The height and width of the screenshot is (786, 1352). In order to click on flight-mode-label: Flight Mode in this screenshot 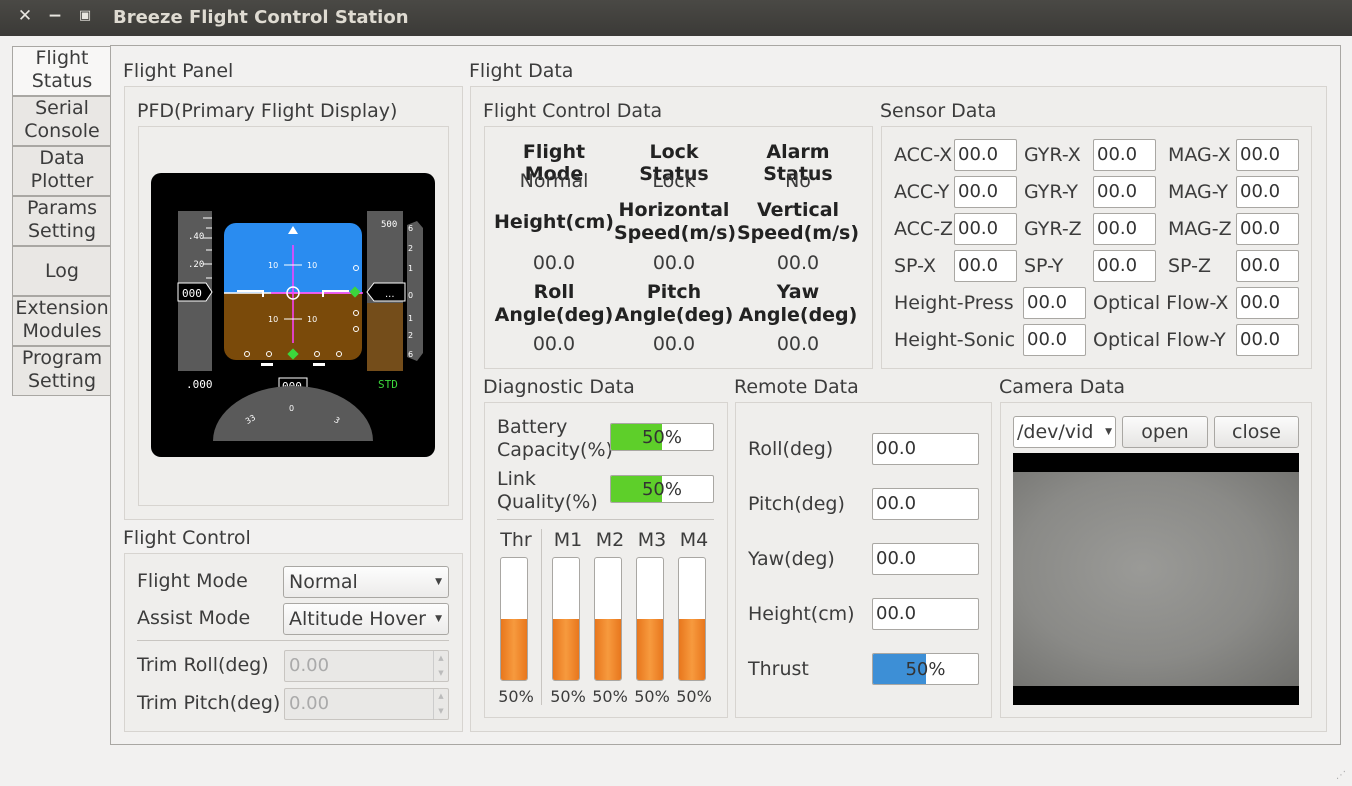, I will do `click(192, 581)`.